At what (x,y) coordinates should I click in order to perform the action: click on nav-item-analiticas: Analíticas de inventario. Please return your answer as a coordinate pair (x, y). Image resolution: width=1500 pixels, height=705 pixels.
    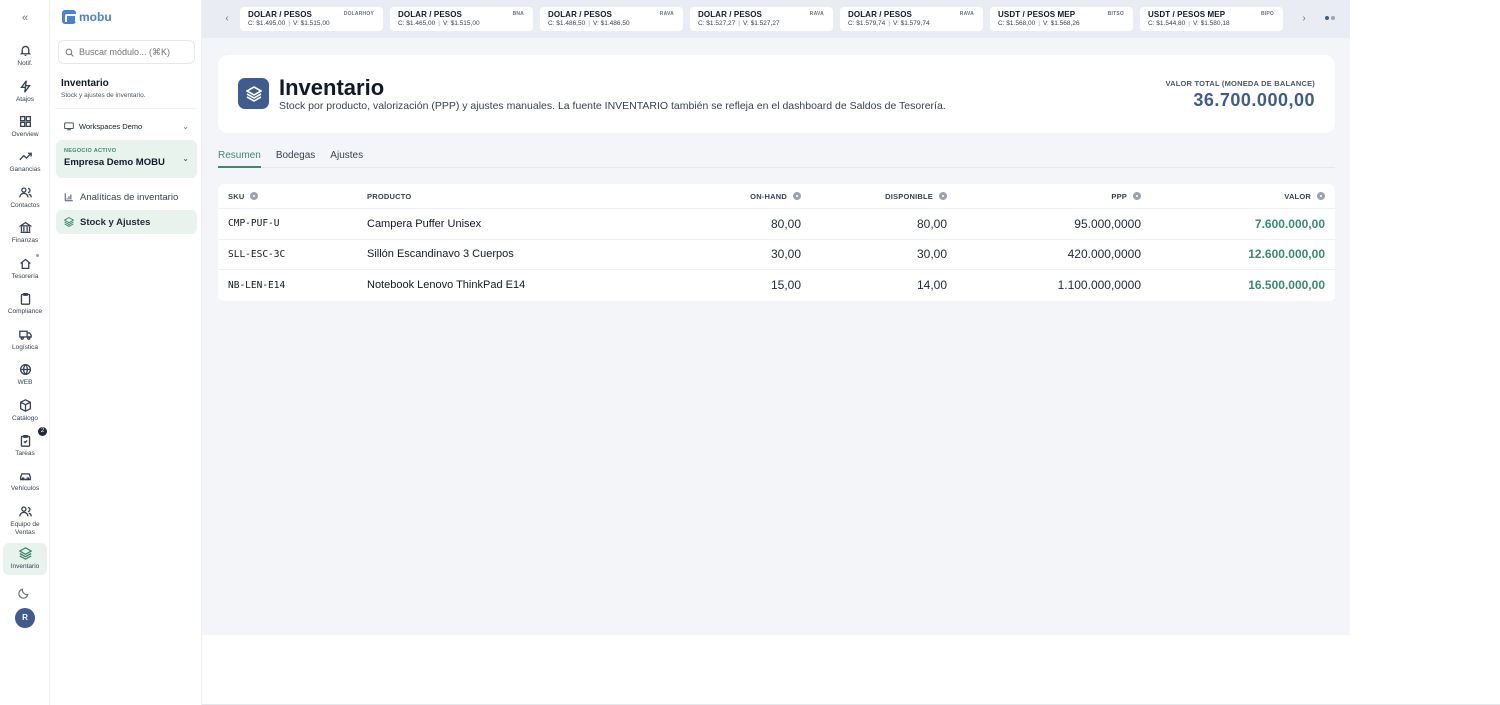
    Looking at the image, I should click on (126, 197).